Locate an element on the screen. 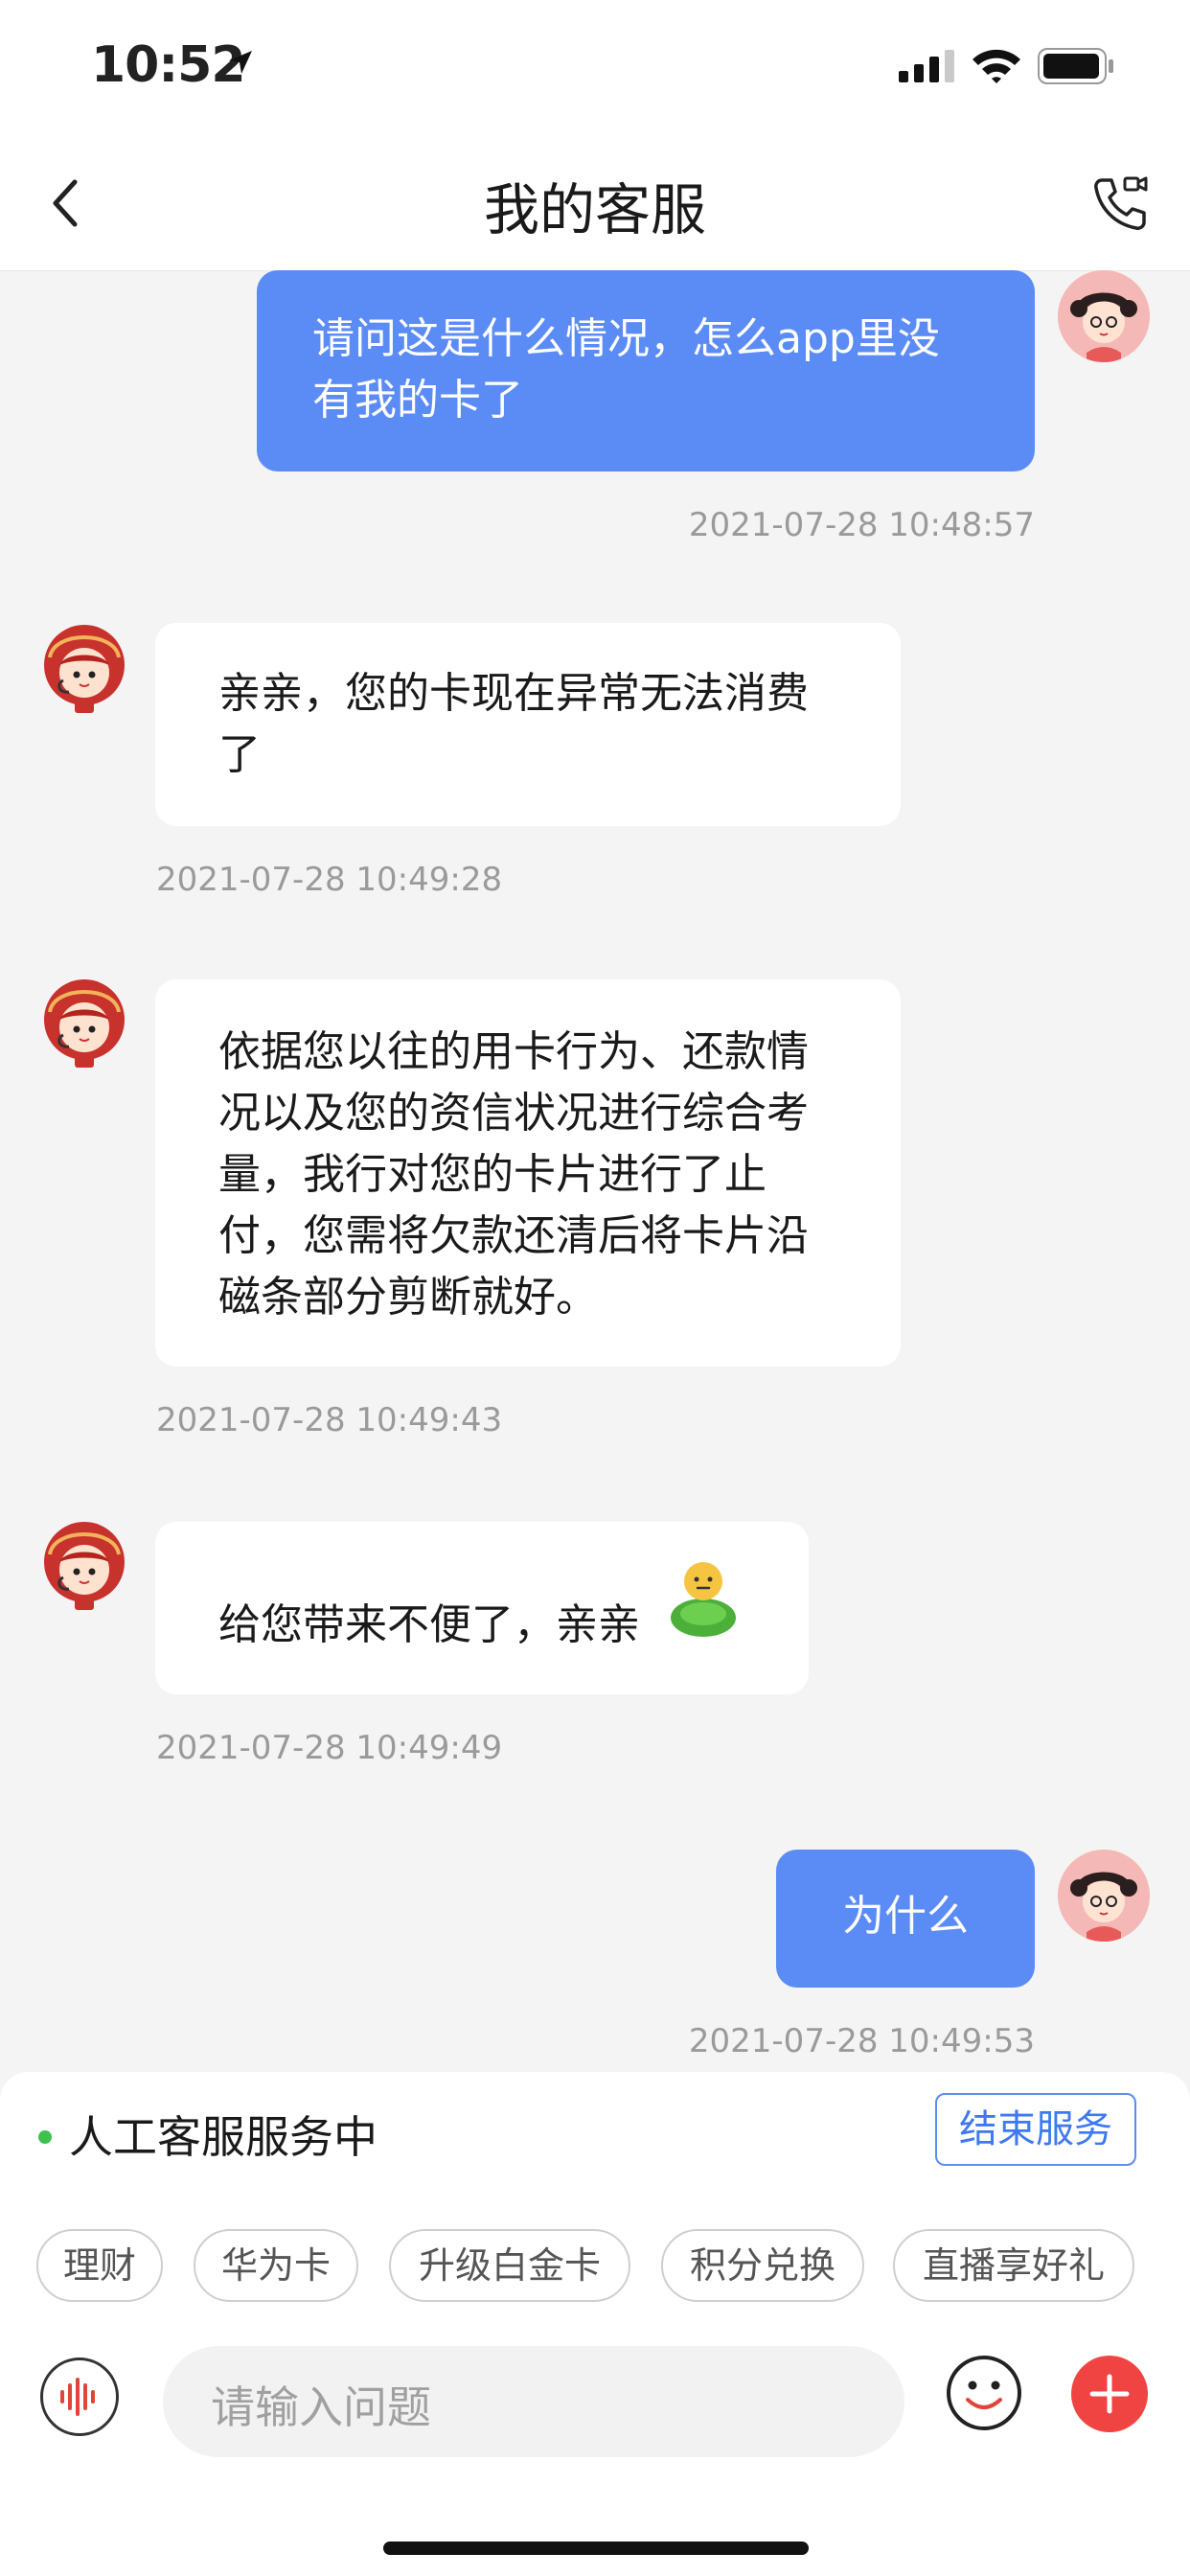 The width and height of the screenshot is (1190, 2576). chat-bubble-incoming: 亲亲，您的卡现在异常无法消费 了 is located at coordinates (528, 724).